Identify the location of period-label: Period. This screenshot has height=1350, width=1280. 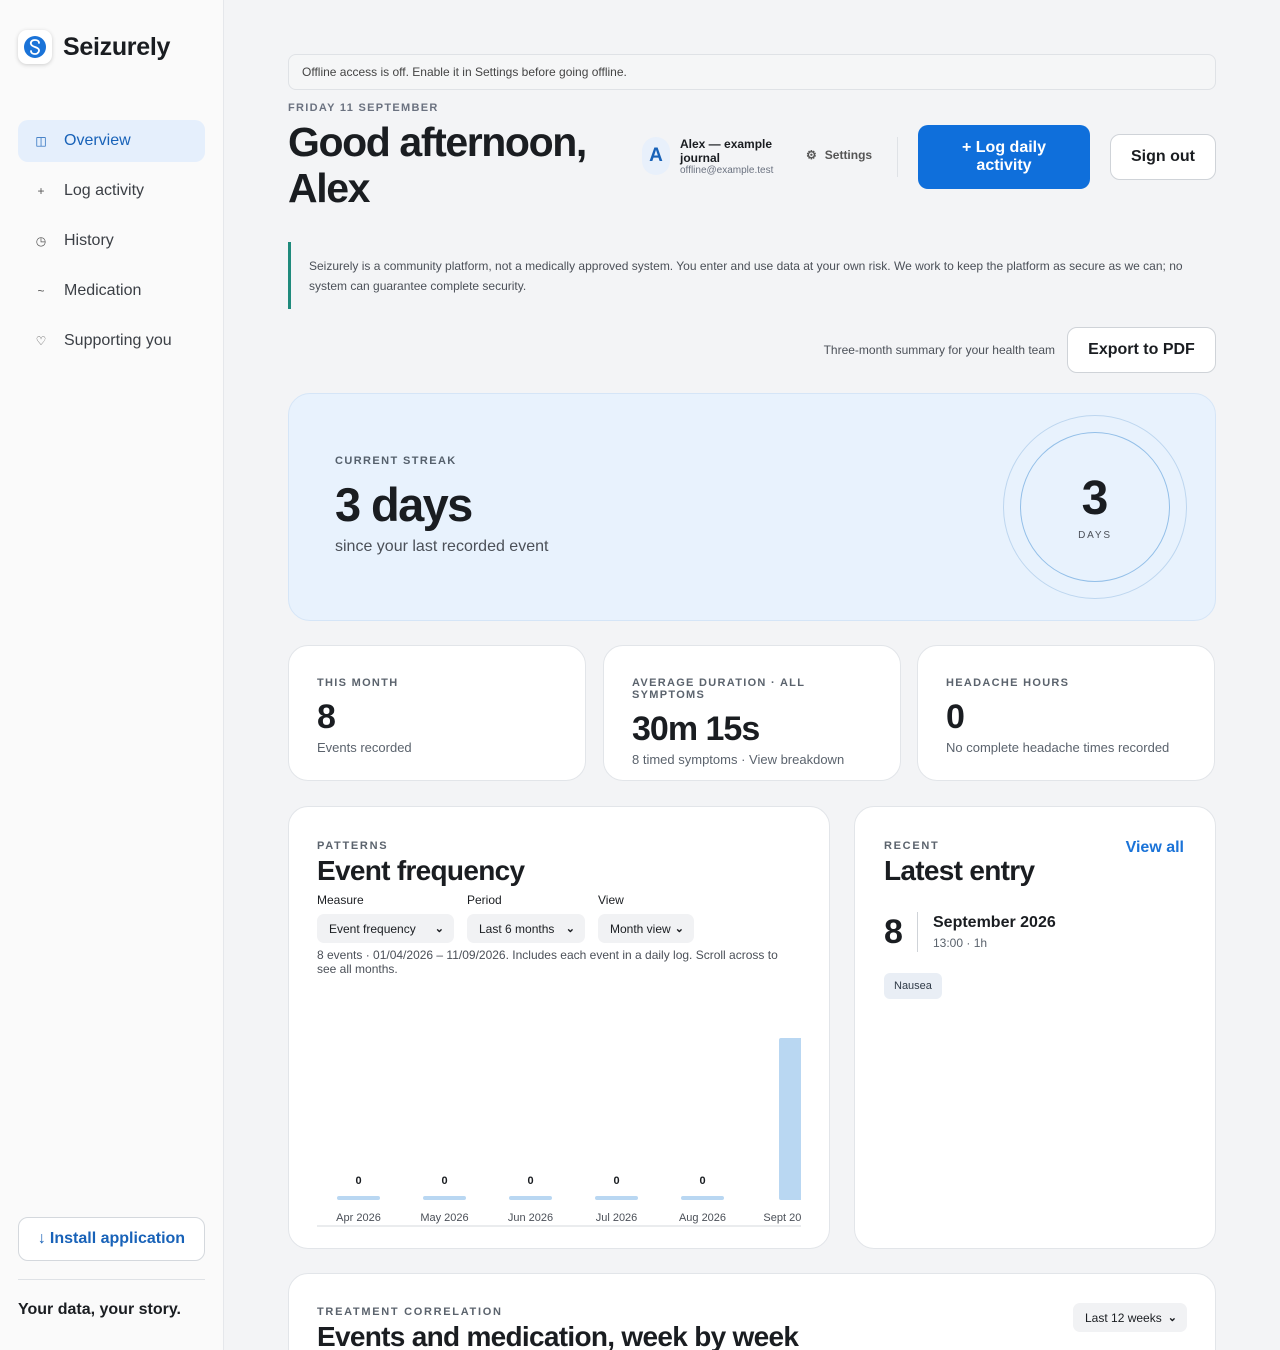
(484, 900).